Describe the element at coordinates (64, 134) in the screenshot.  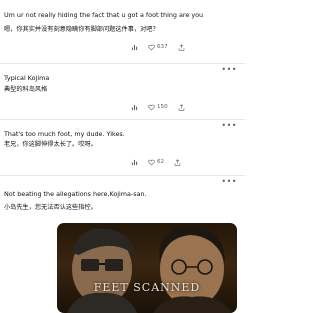
I see `reply-text-en: That's too much foot, my dude. Yikes.` at that location.